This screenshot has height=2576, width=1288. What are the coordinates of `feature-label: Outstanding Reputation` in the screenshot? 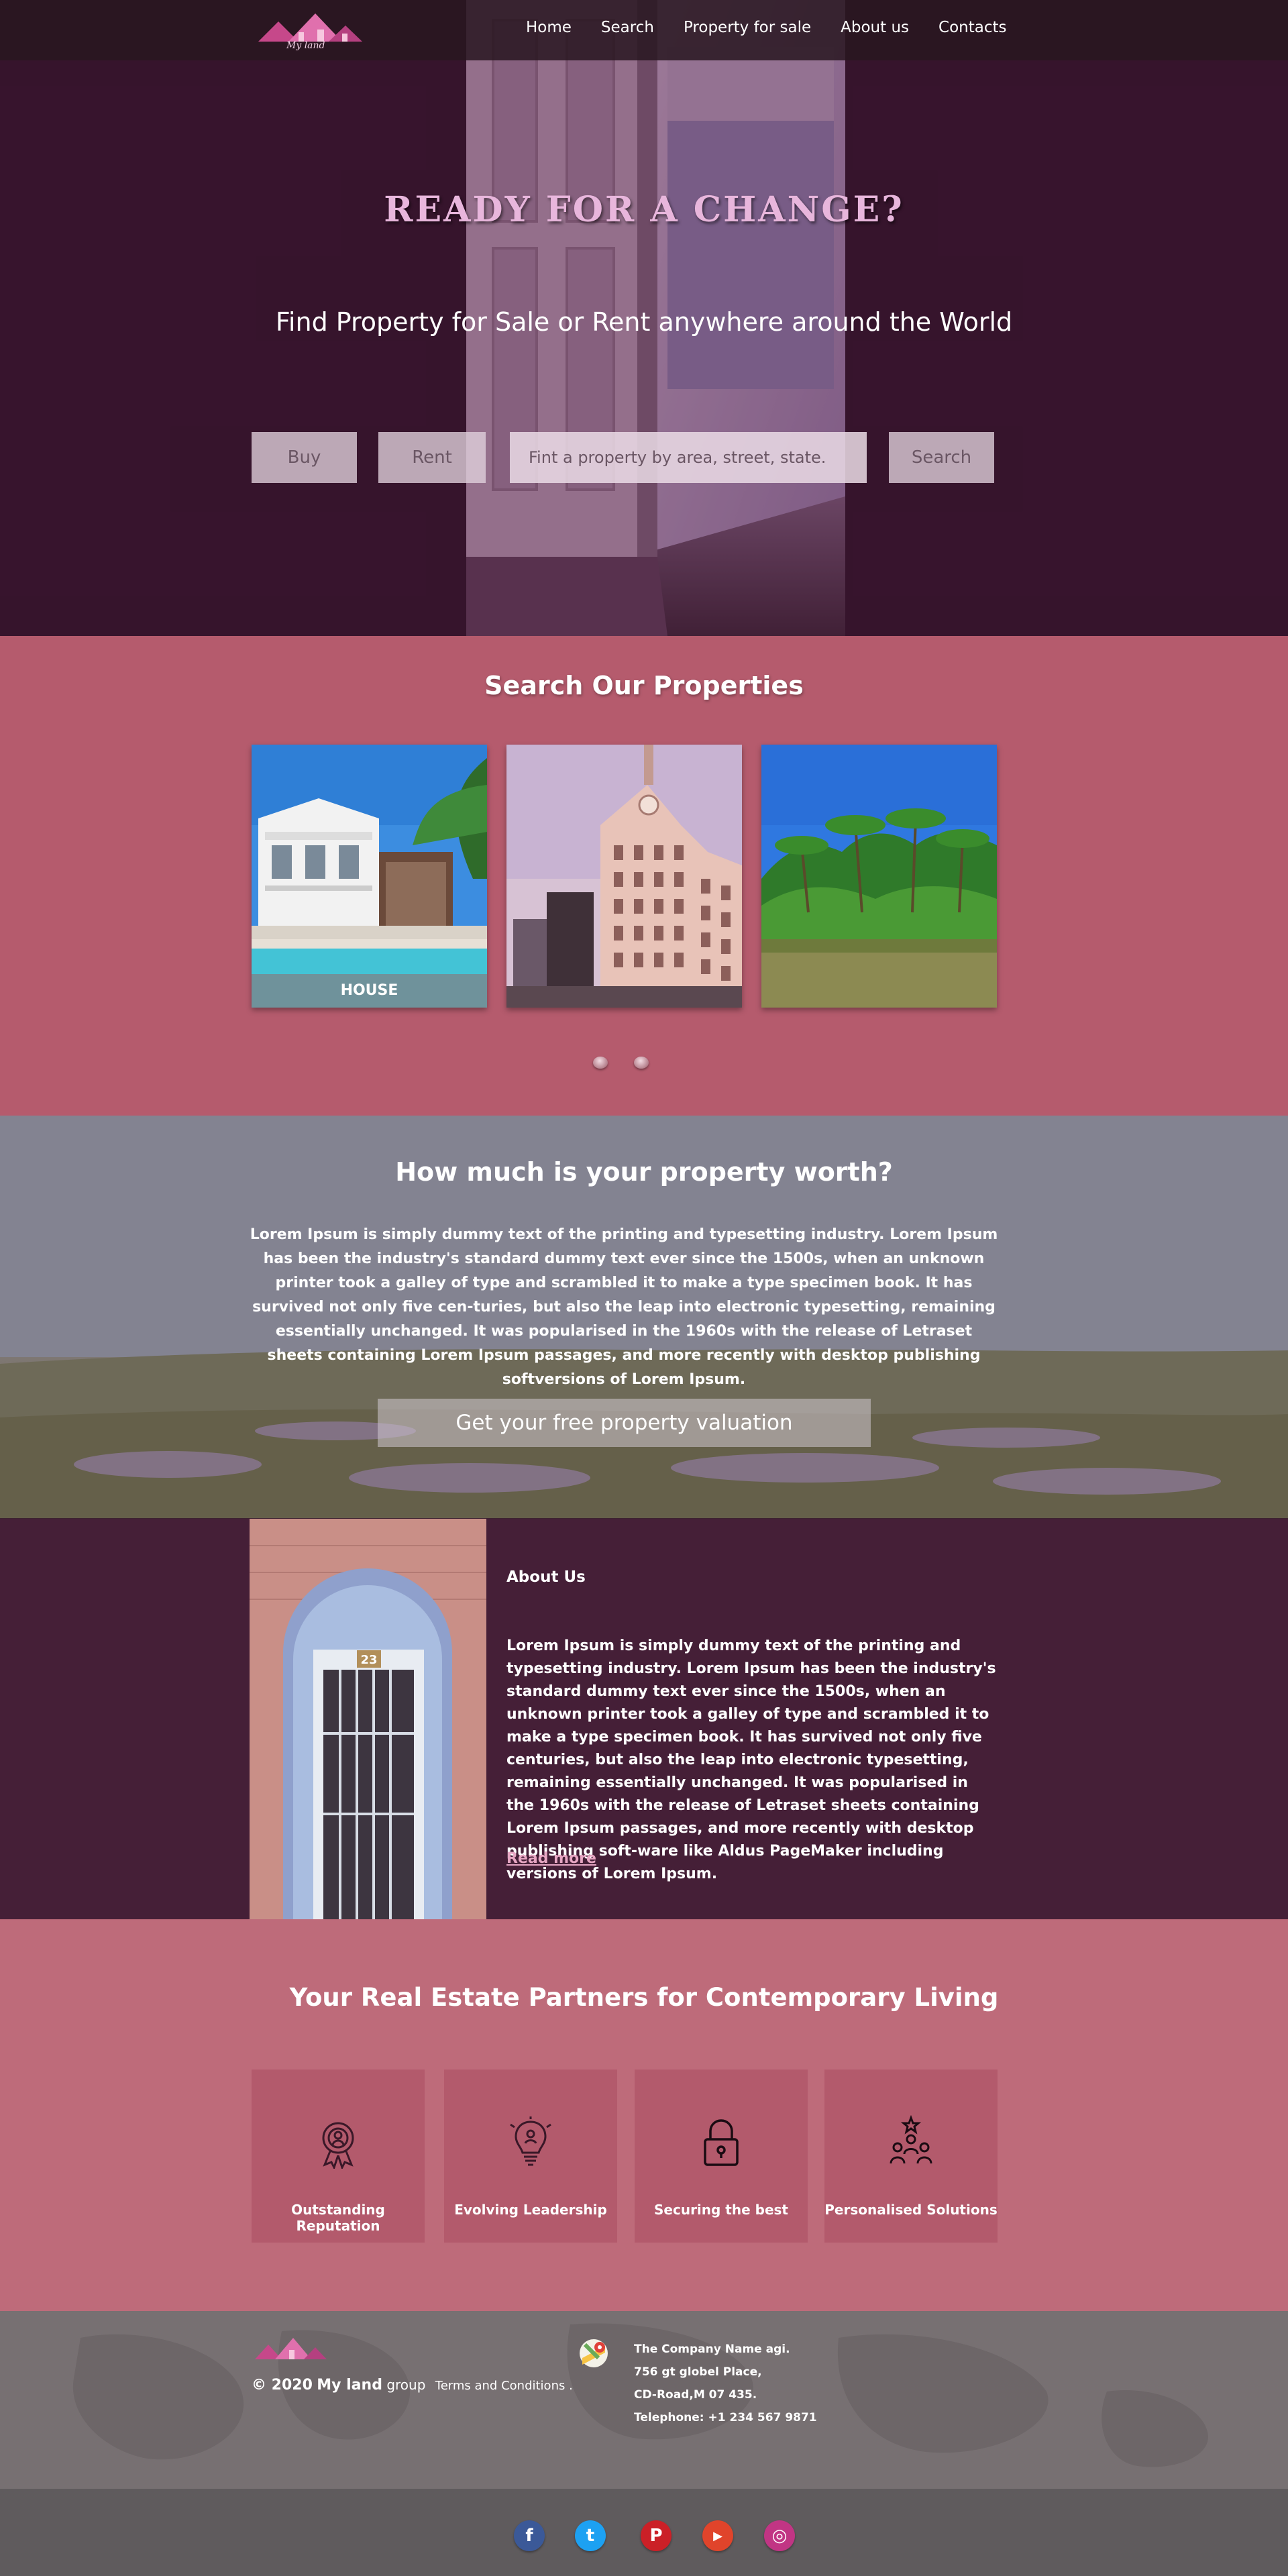 It's located at (338, 2218).